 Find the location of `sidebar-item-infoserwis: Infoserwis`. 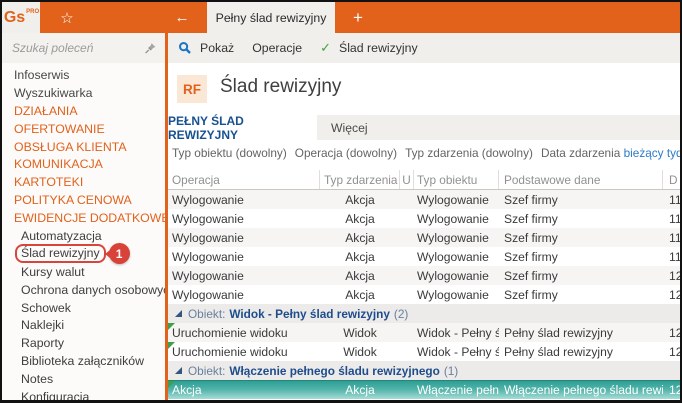

sidebar-item-infoserwis: Infoserwis is located at coordinates (83, 75).